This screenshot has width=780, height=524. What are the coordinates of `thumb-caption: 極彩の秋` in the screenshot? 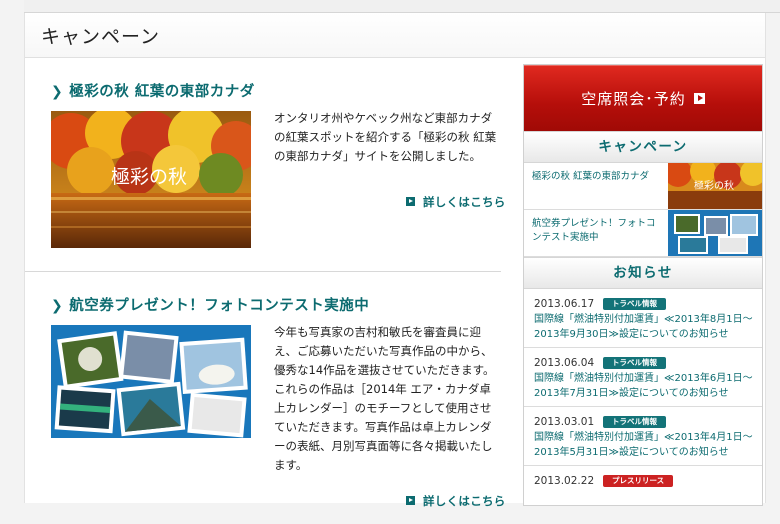 It's located at (714, 185).